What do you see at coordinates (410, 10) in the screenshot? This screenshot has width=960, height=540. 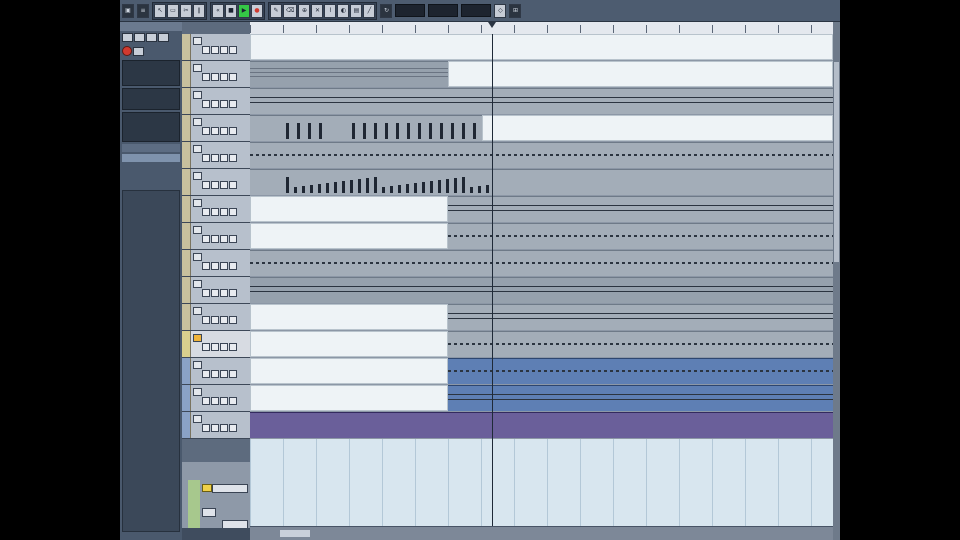 I see `transport-position-field` at bounding box center [410, 10].